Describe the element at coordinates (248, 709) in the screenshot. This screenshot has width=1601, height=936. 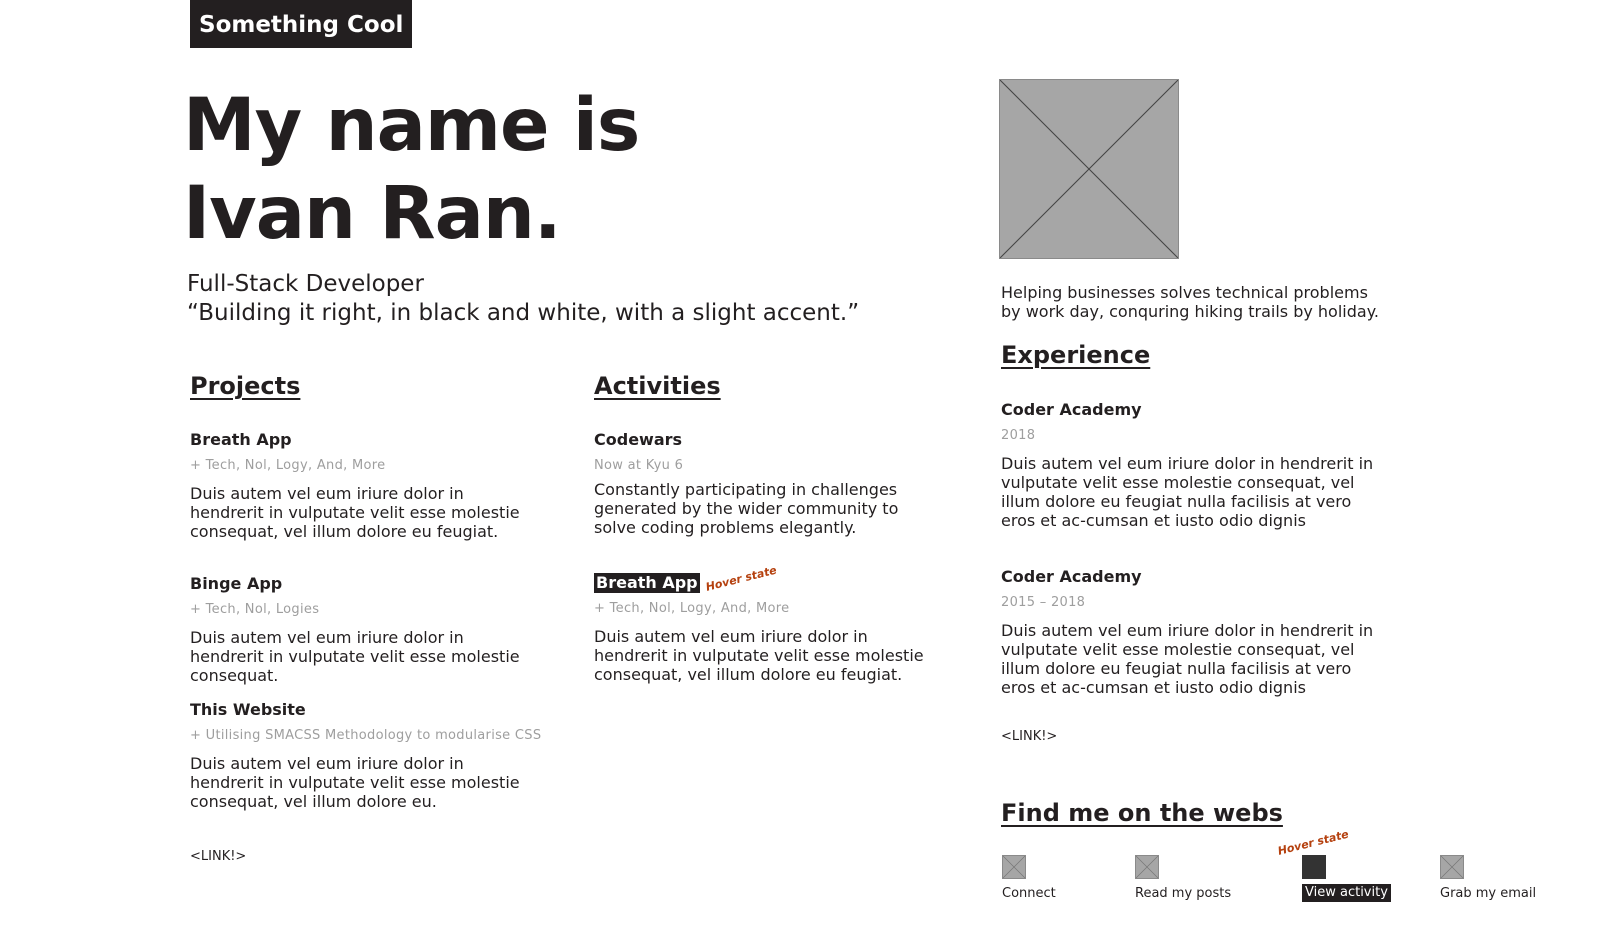
I see `project-title: This Website` at that location.